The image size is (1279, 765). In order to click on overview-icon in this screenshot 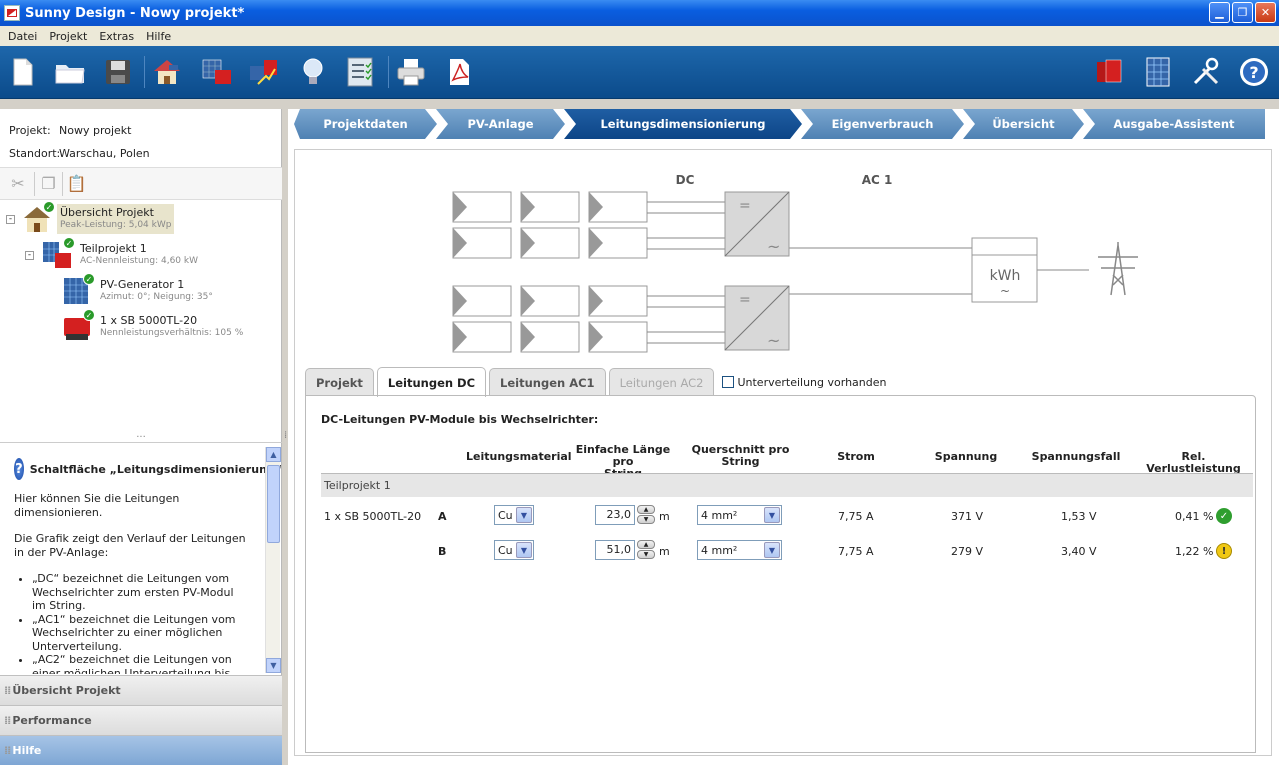, I will do `click(360, 72)`.